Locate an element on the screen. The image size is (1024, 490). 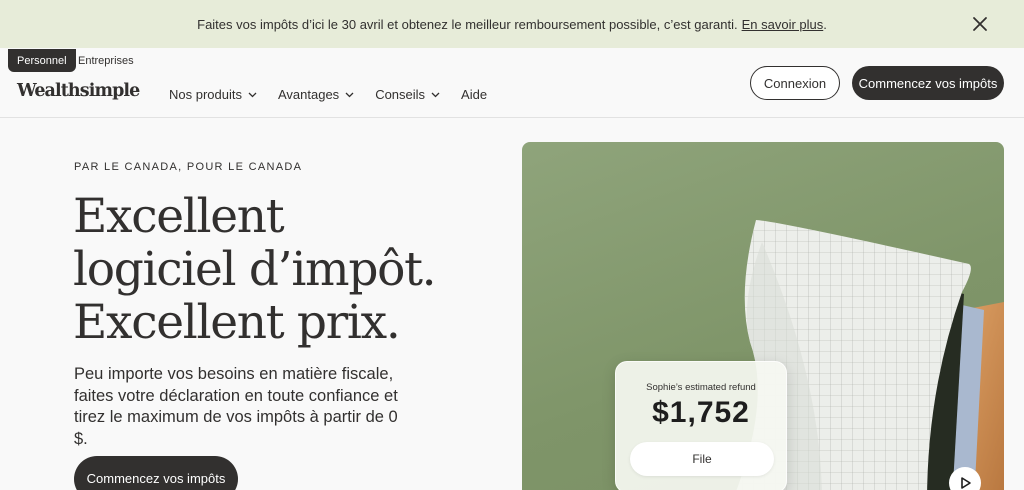
main-nav: Nos produits Avantages Conseils Aide is located at coordinates (338, 94).